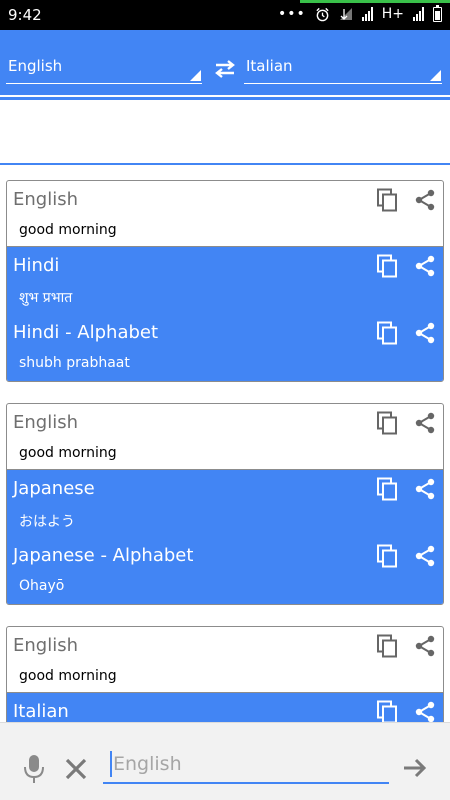 This screenshot has width=450, height=800. What do you see at coordinates (76, 769) in the screenshot?
I see `clear-icon` at bounding box center [76, 769].